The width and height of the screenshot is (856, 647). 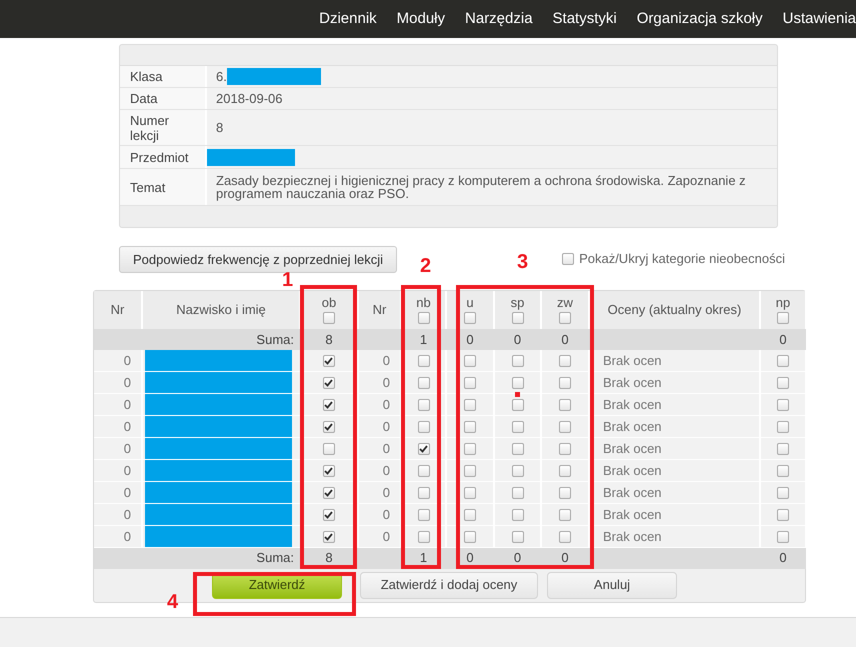 What do you see at coordinates (449, 585) in the screenshot?
I see `form-button: Zatwierdź i dodaj oceny` at bounding box center [449, 585].